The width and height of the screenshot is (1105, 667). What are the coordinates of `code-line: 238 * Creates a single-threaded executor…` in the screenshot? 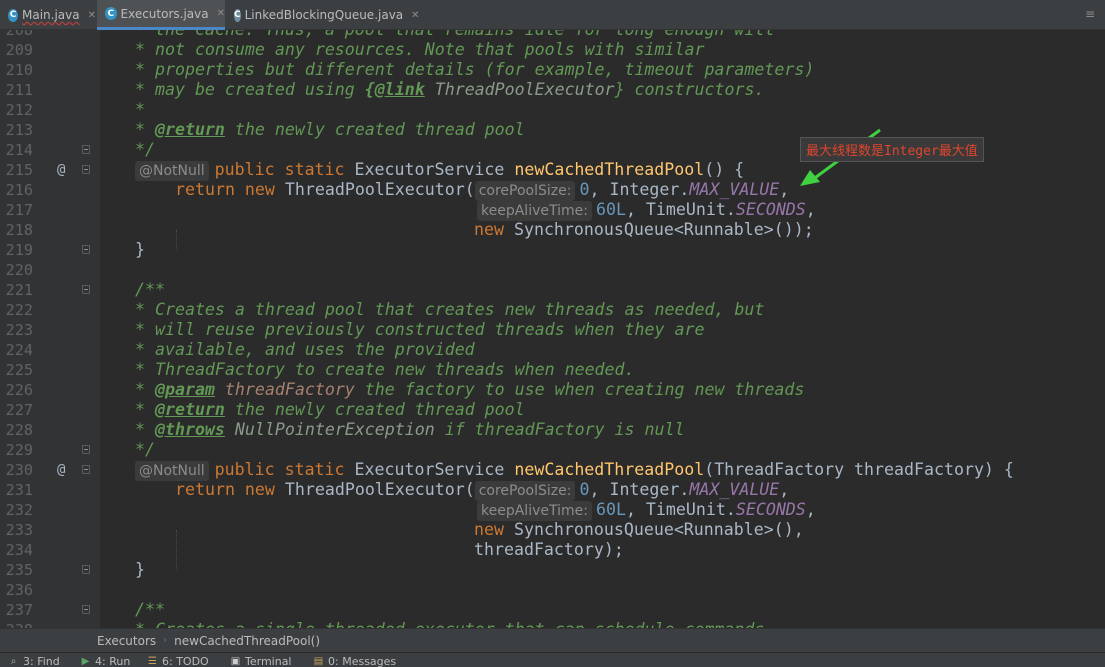 It's located at (552, 624).